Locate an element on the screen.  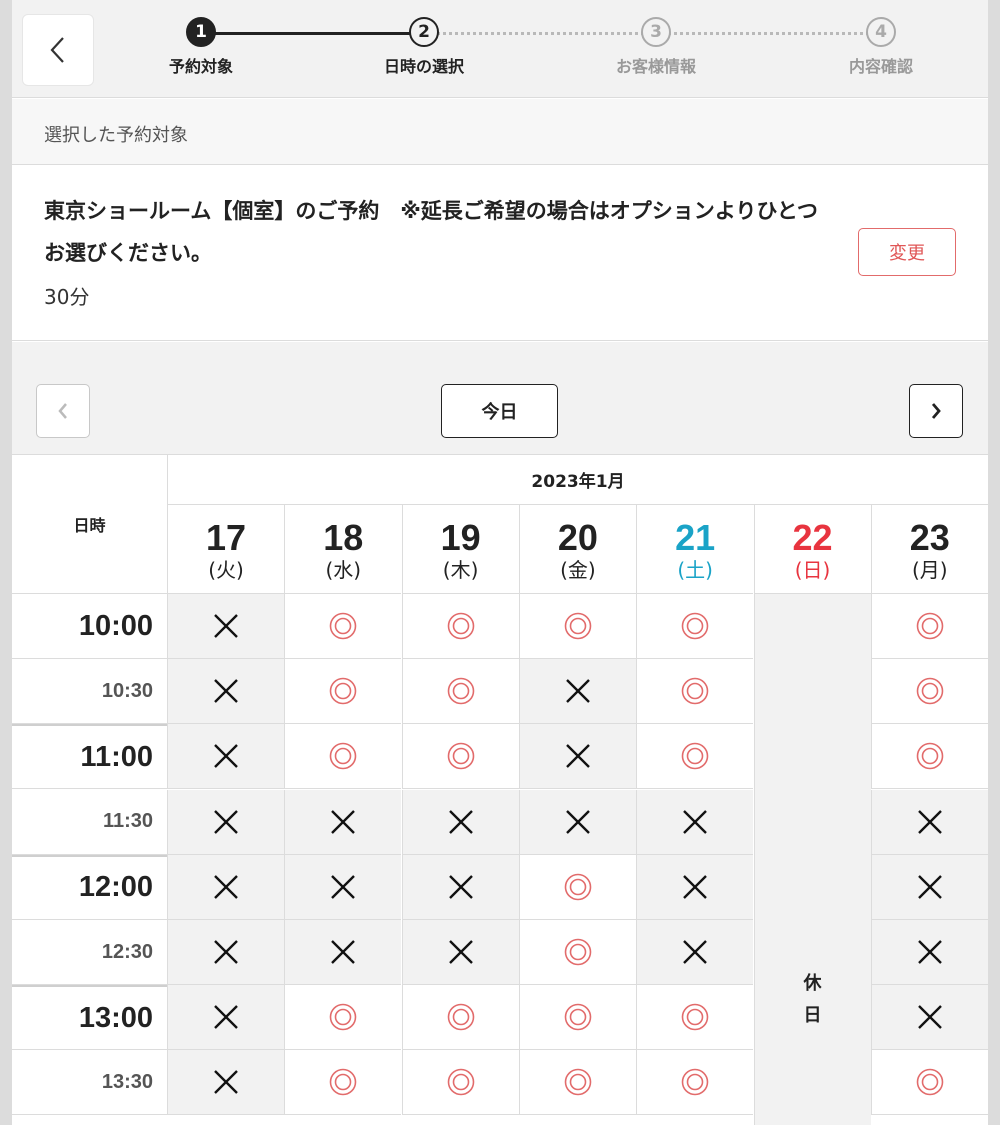
holiday-label: 休 is located at coordinates (812, 983).